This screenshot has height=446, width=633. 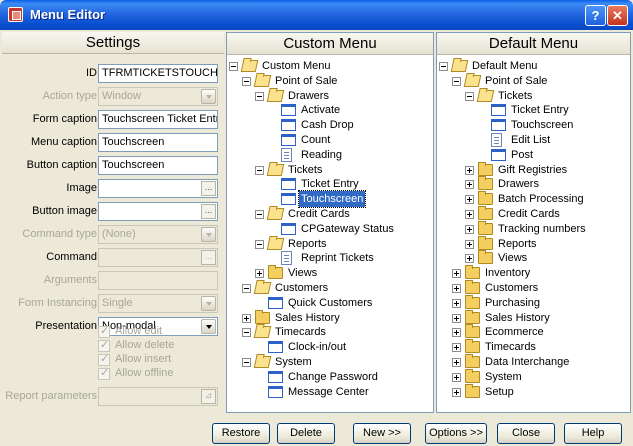 I want to click on tree-node-label: Cash Drop, so click(x=327, y=125).